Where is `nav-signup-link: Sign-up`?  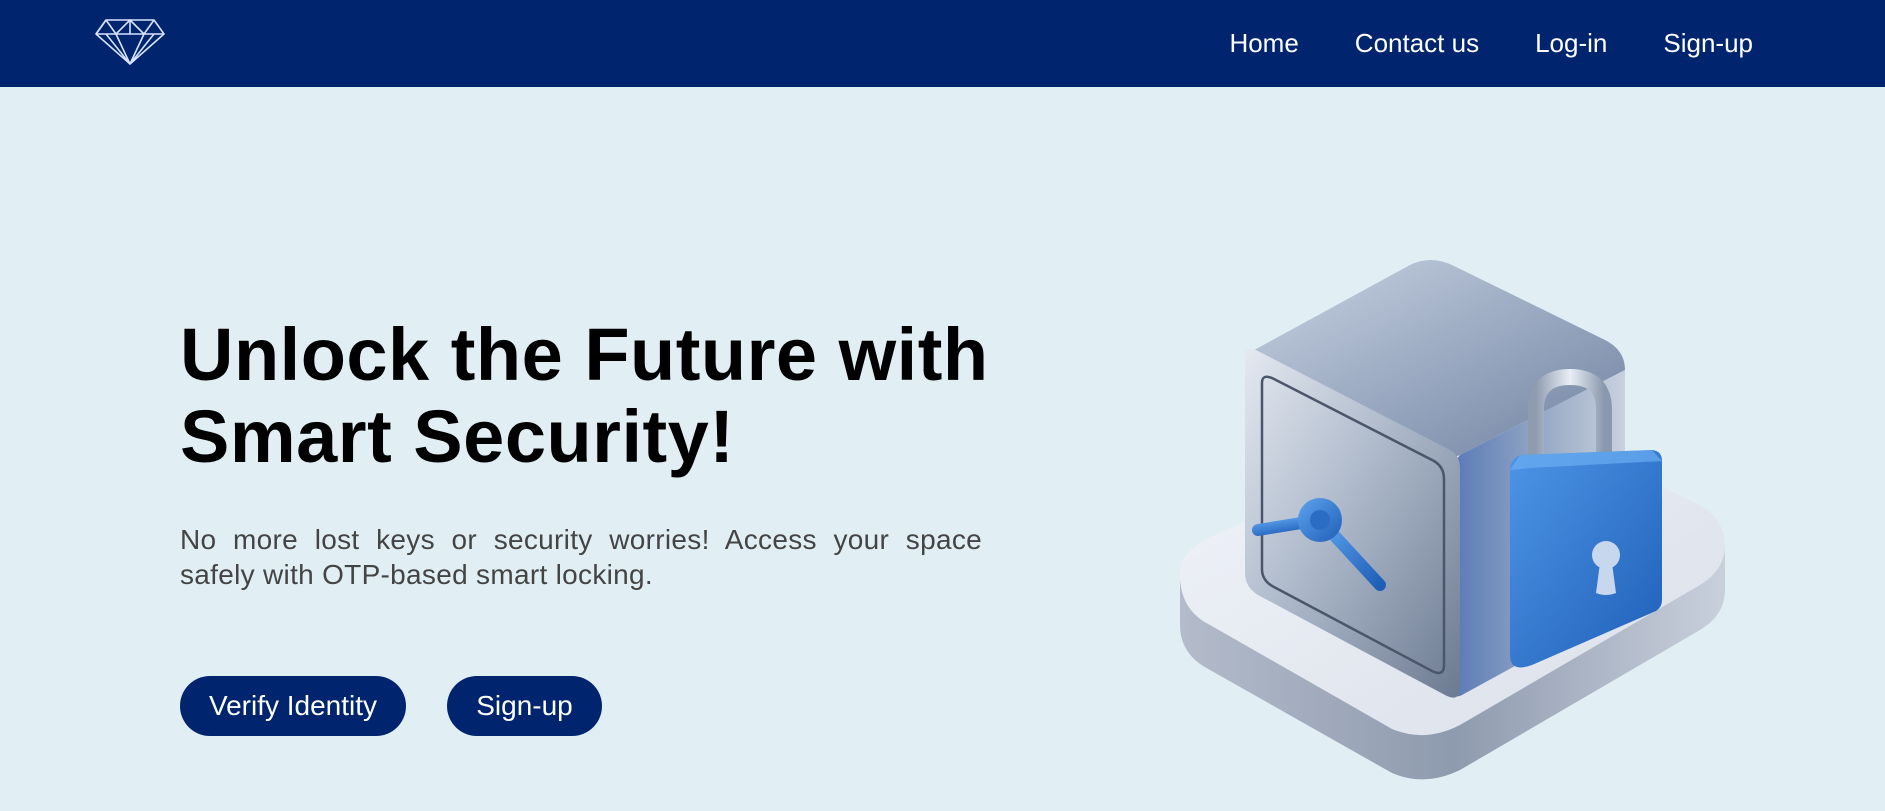
nav-signup-link: Sign-up is located at coordinates (1708, 43).